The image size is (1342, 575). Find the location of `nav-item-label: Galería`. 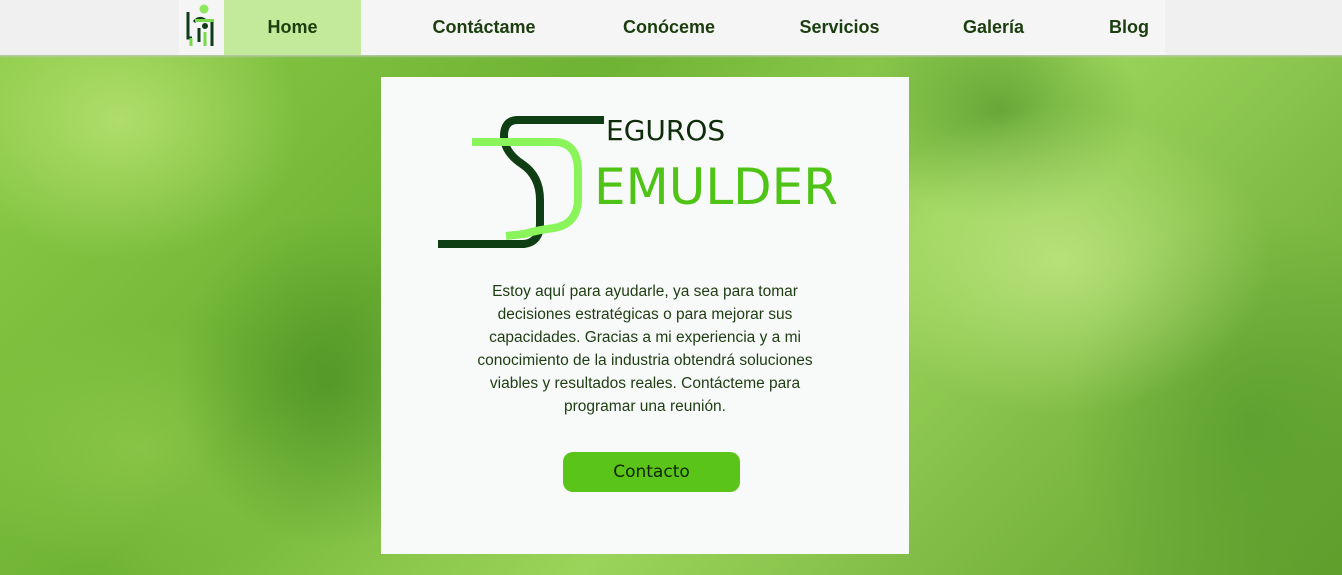

nav-item-label: Galería is located at coordinates (993, 27).